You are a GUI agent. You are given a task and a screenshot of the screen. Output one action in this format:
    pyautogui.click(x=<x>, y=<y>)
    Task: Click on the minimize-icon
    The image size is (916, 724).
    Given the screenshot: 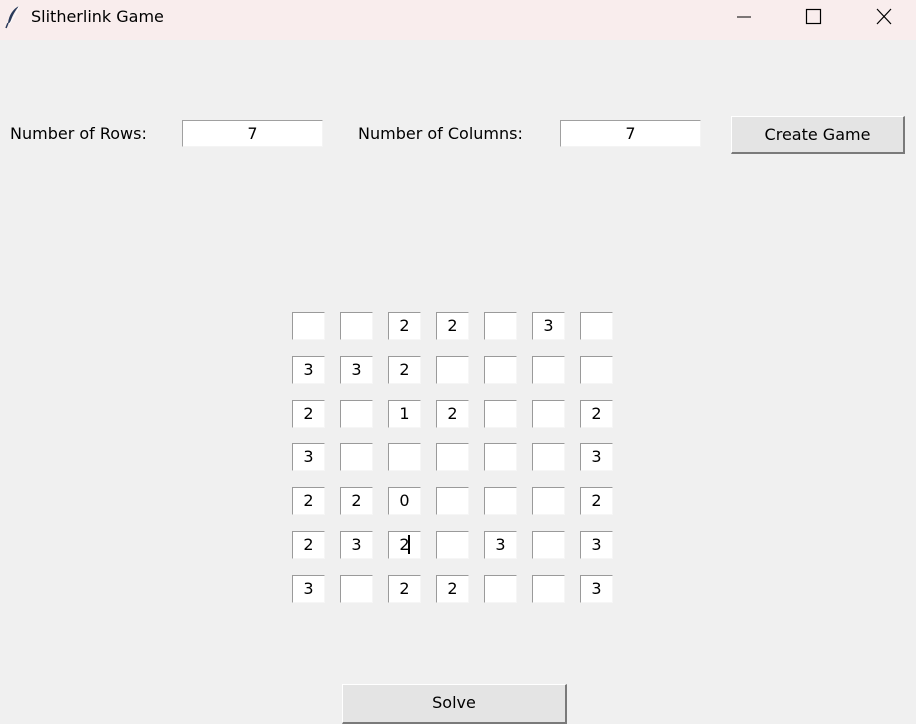 What is the action you would take?
    pyautogui.click(x=744, y=17)
    